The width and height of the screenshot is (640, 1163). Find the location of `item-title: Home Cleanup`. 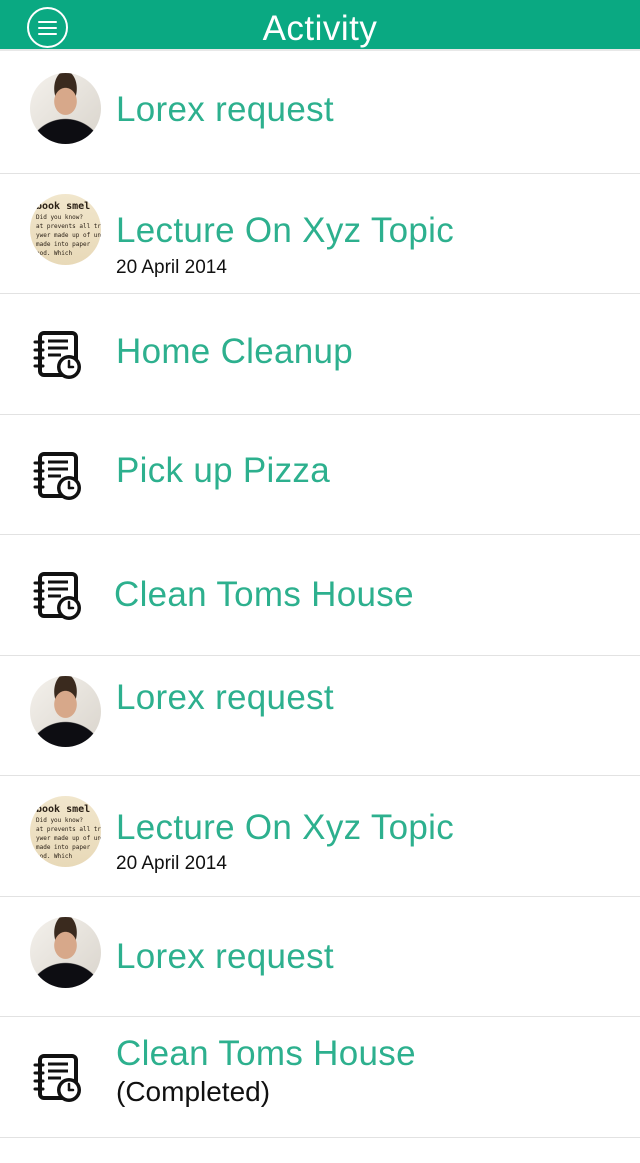

item-title: Home Cleanup is located at coordinates (235, 351).